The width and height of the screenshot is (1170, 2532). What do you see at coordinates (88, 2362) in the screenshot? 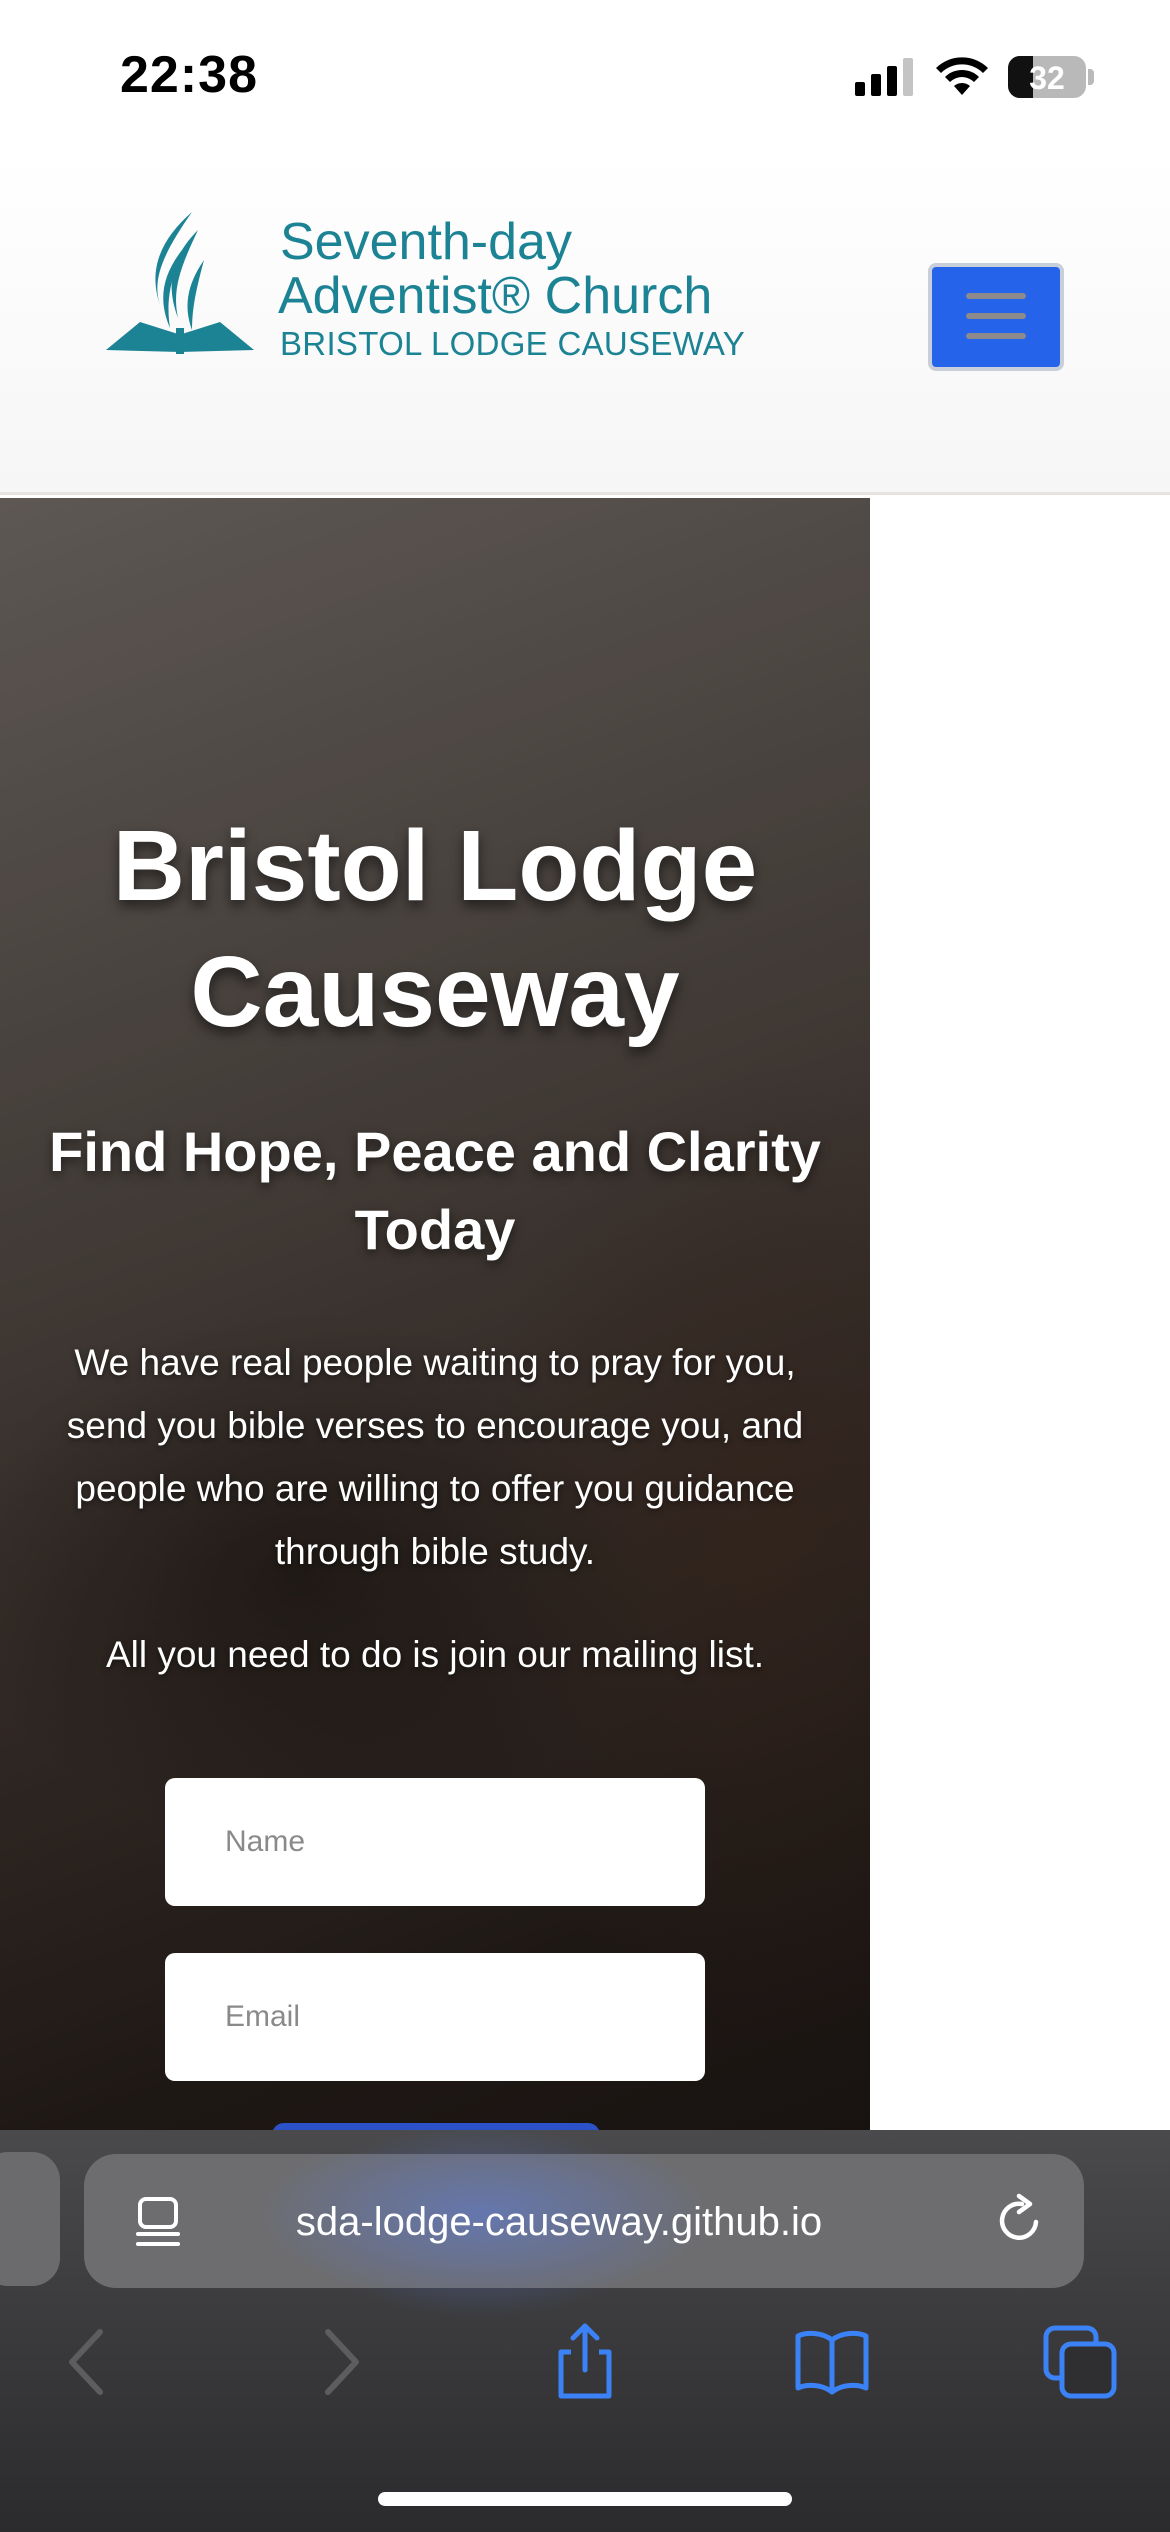
I see `back-icon` at bounding box center [88, 2362].